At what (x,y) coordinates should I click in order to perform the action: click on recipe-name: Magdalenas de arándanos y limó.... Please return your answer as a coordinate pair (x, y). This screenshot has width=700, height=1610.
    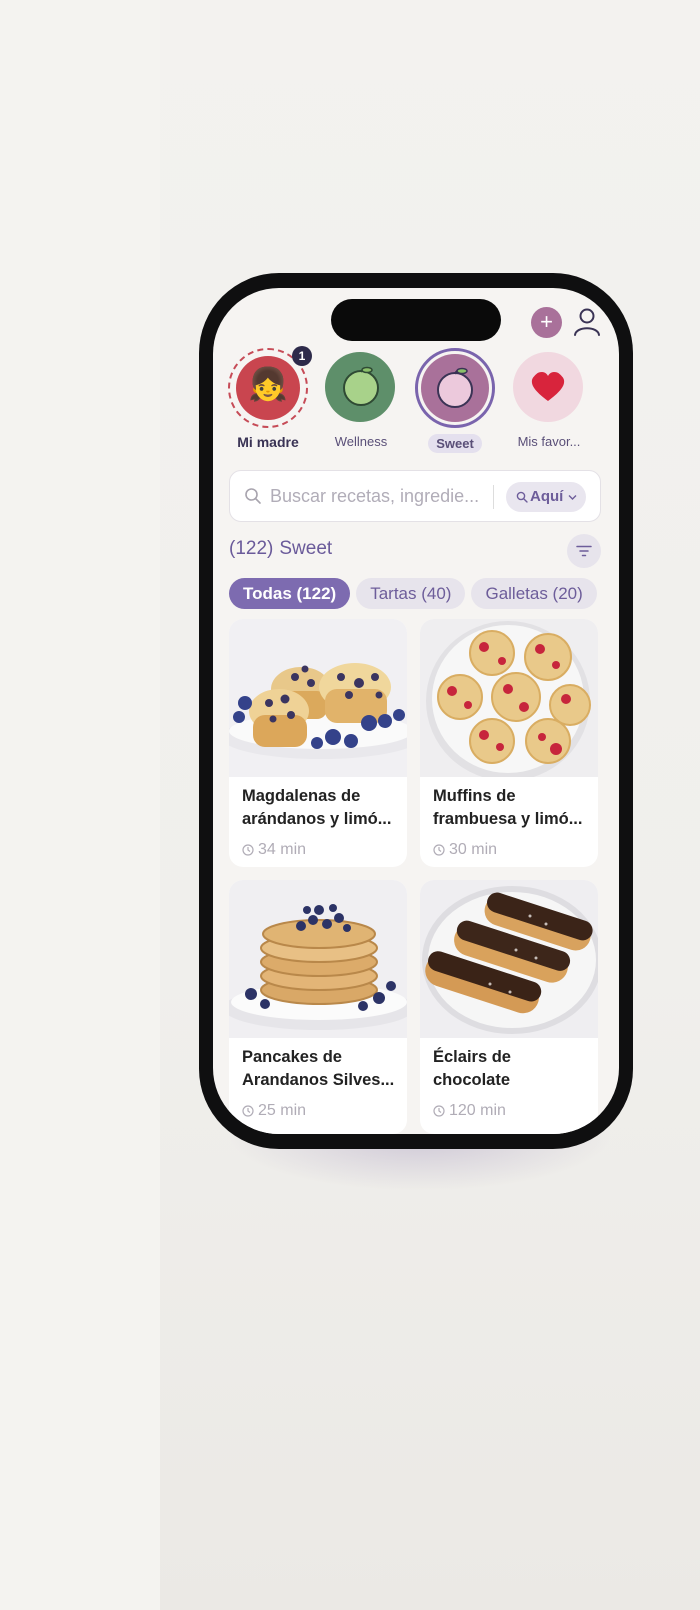
    Looking at the image, I should click on (317, 807).